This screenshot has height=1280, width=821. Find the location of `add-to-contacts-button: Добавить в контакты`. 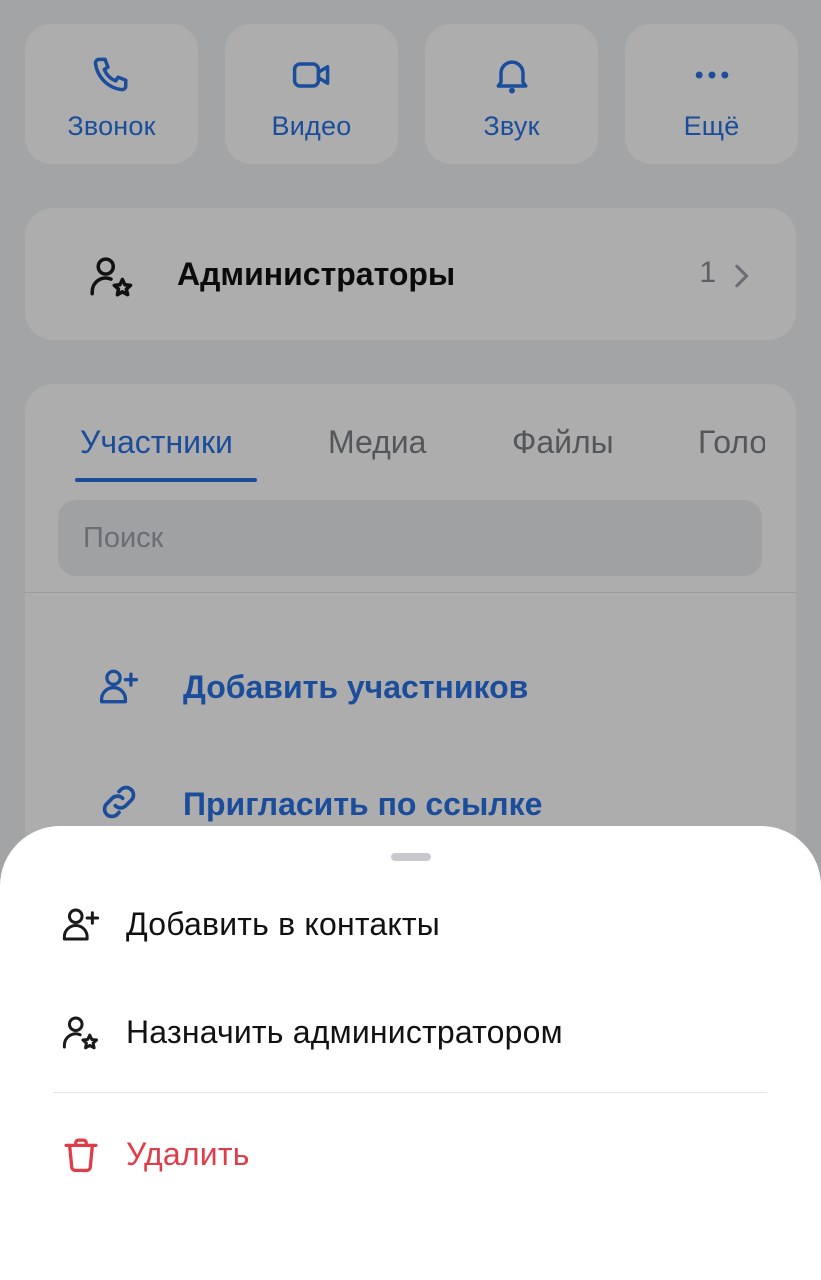

add-to-contacts-button: Добавить в контакты is located at coordinates (410, 926).